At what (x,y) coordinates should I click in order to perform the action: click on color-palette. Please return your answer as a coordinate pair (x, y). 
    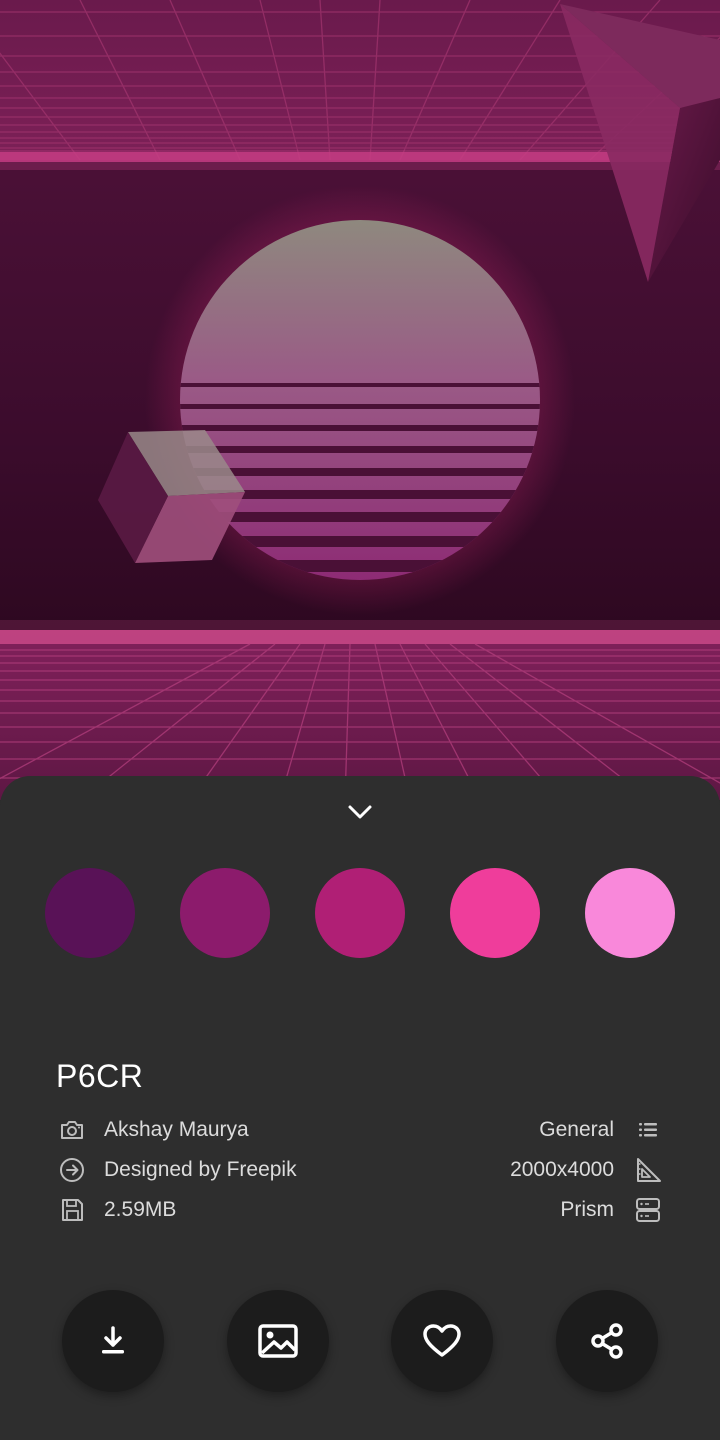
    Looking at the image, I should click on (360, 914).